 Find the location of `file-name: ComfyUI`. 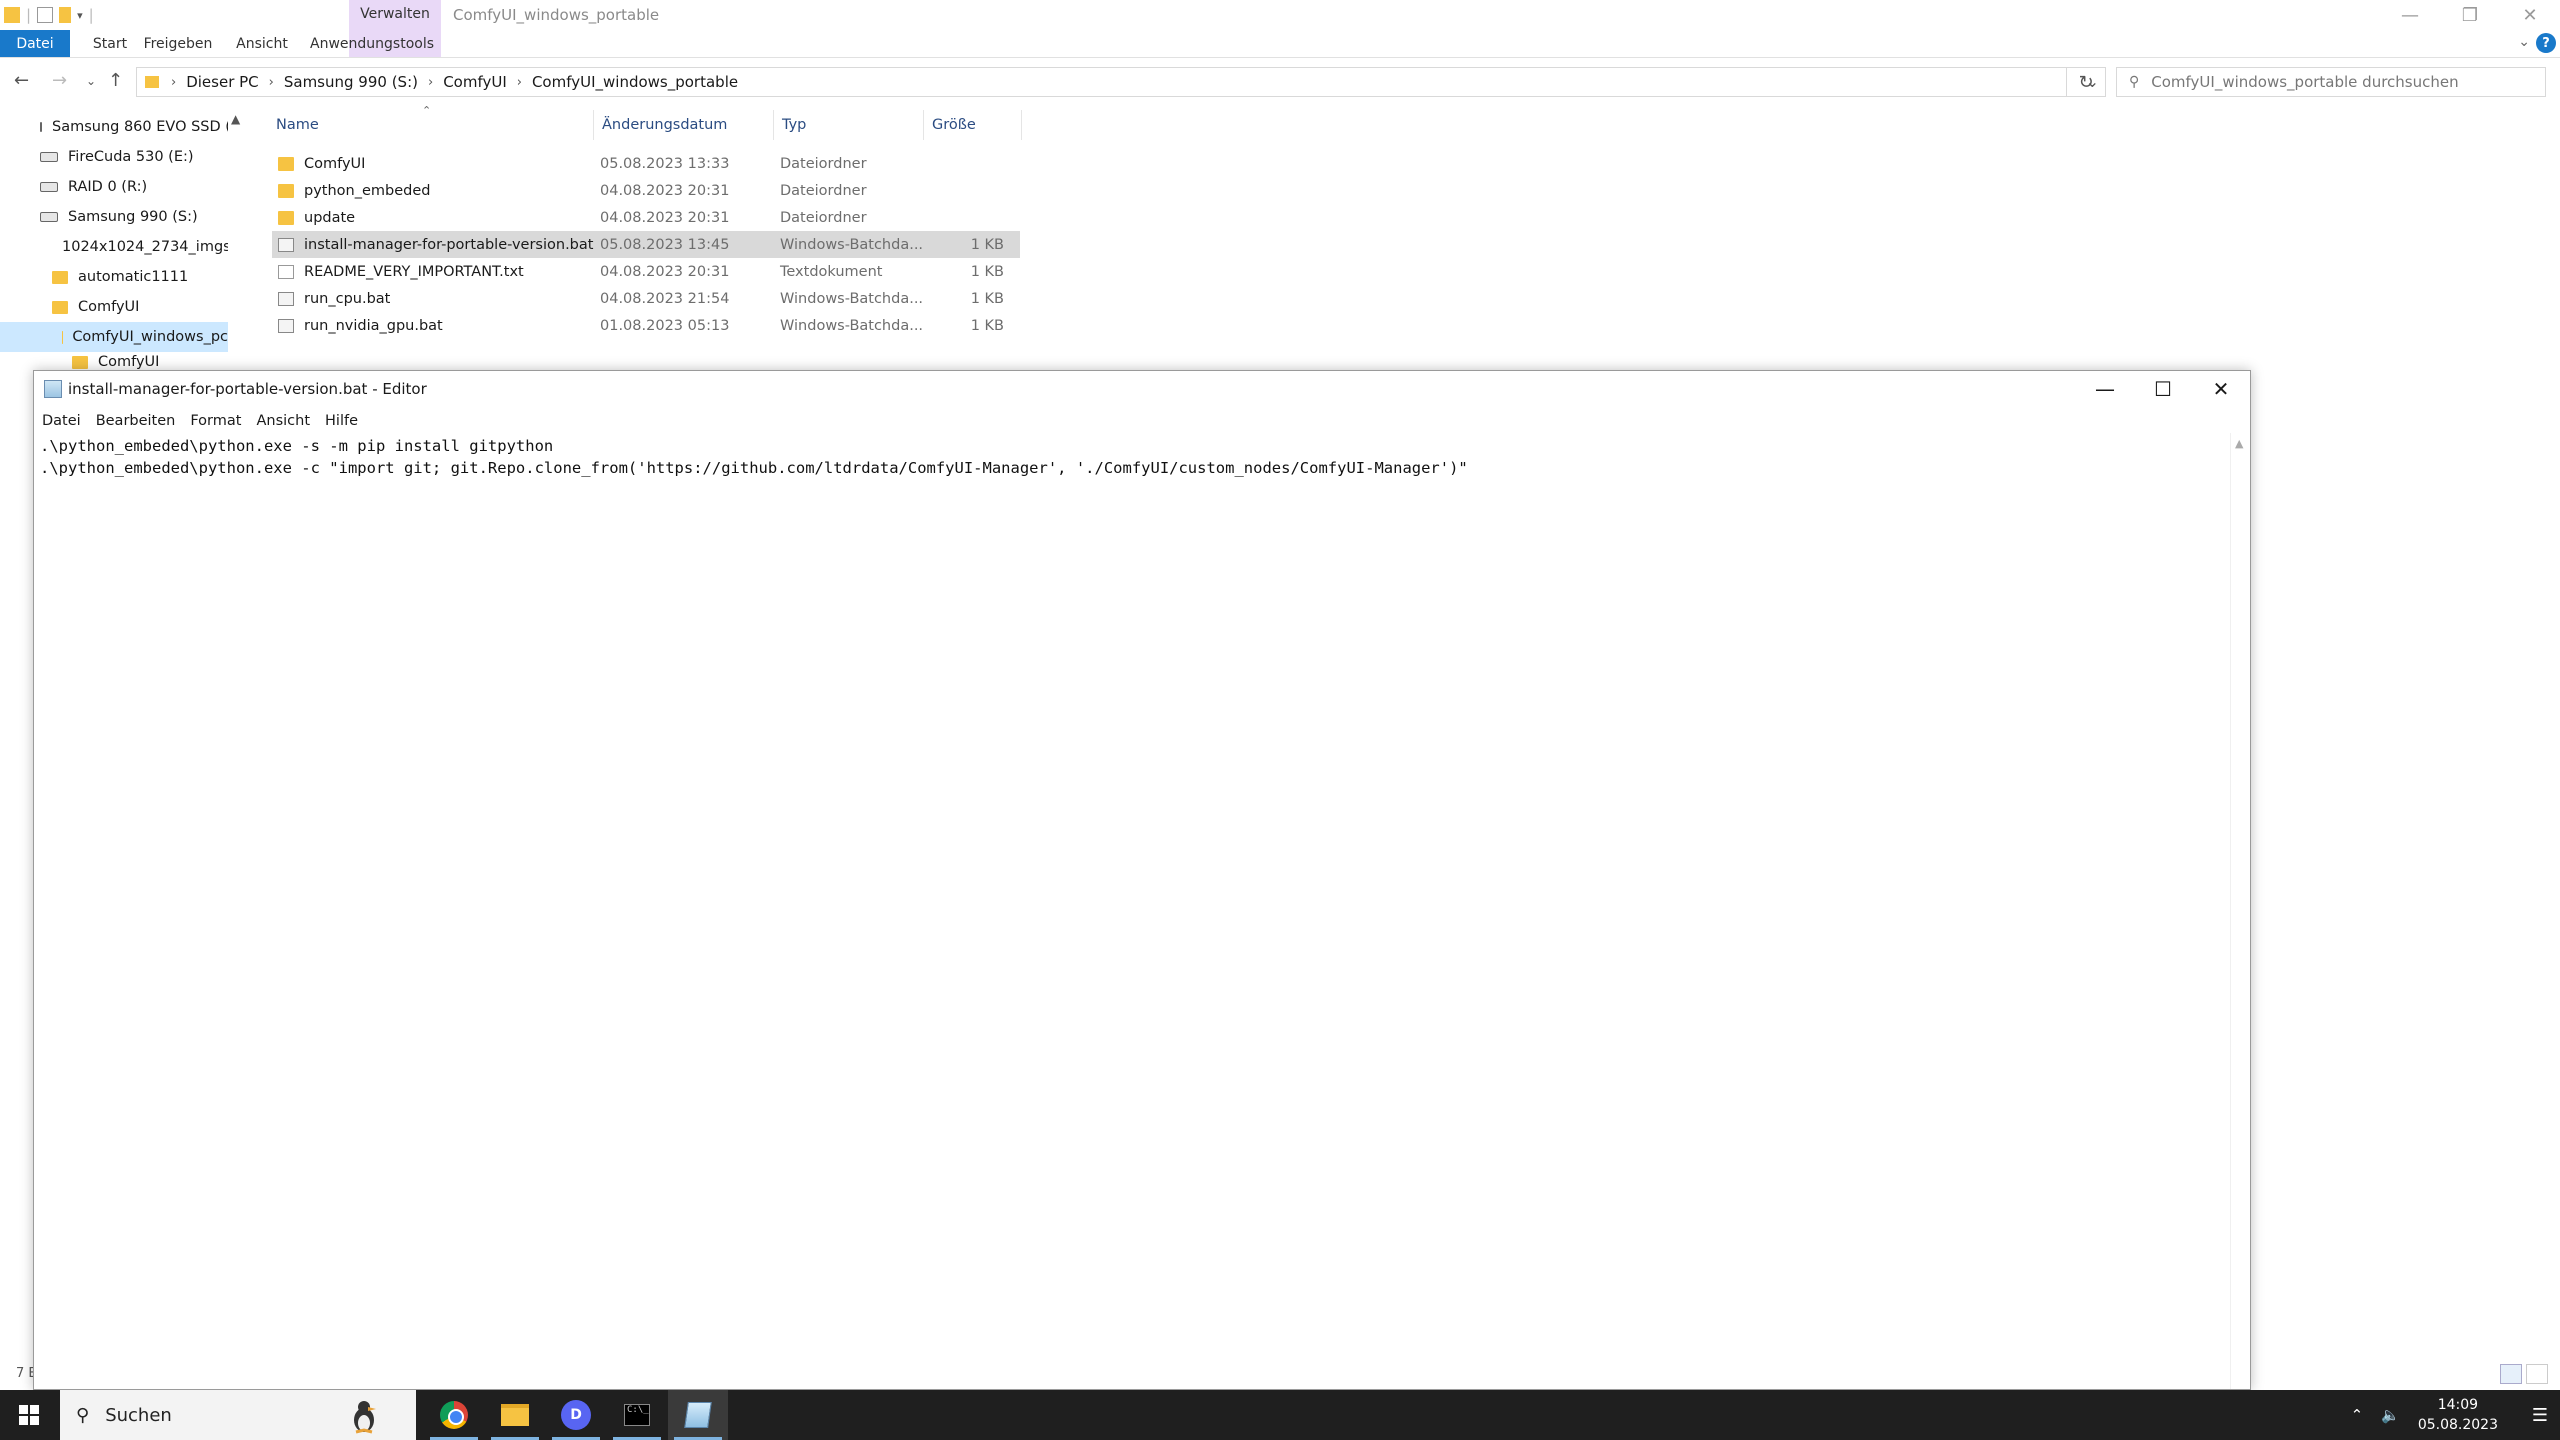

file-name: ComfyUI is located at coordinates (335, 163).